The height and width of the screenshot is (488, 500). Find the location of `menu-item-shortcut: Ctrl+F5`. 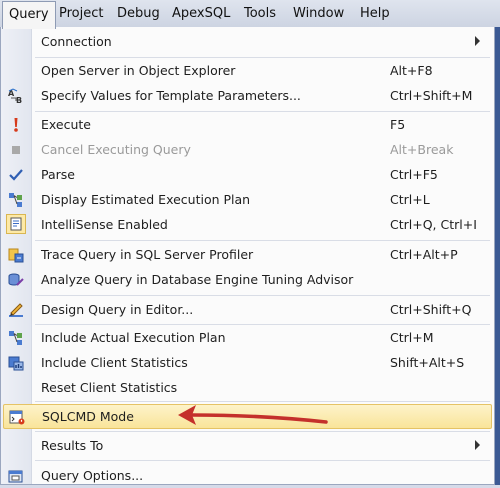

menu-item-shortcut: Ctrl+F5 is located at coordinates (414, 174).